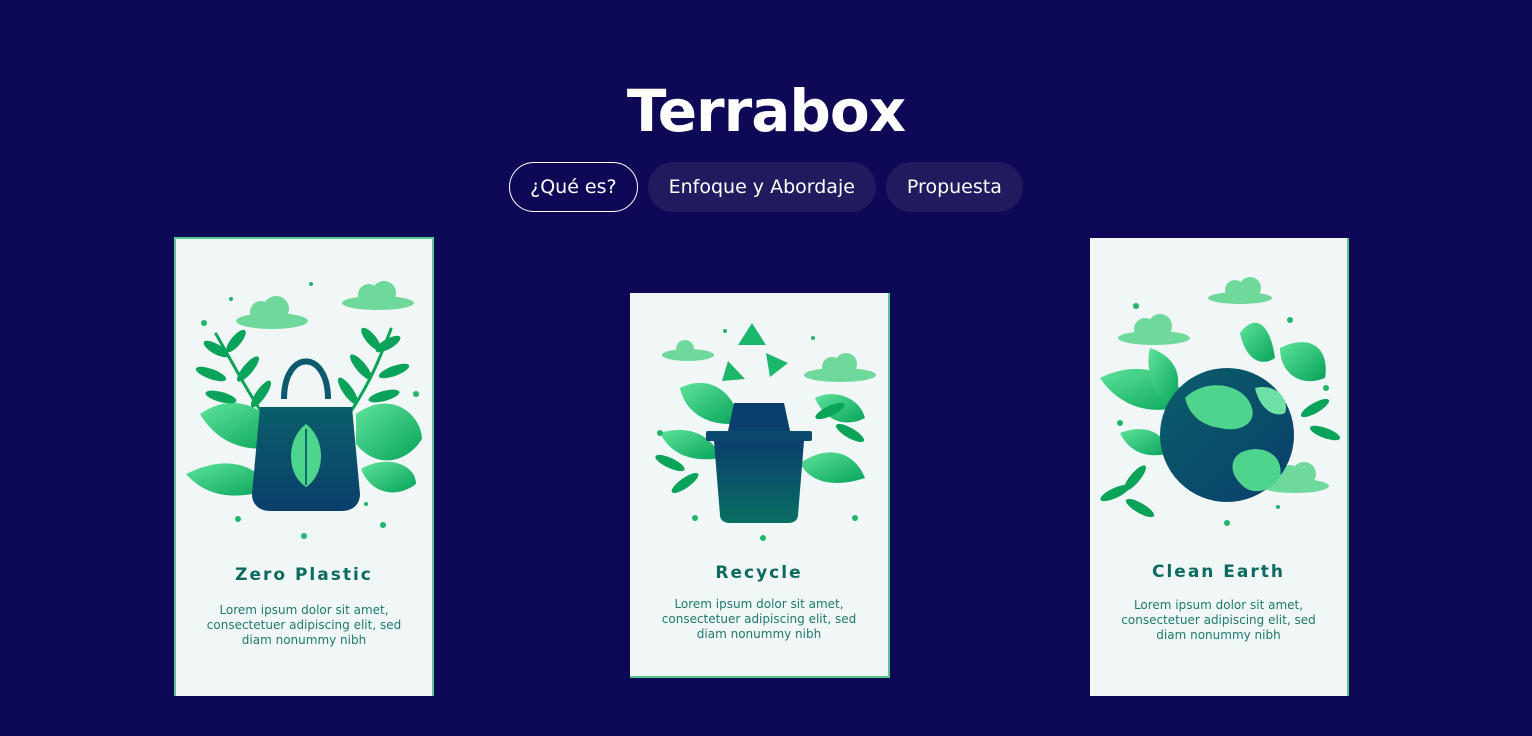 Image resolution: width=1532 pixels, height=736 pixels. Describe the element at coordinates (759, 573) in the screenshot. I see `card-title: Recycle` at that location.